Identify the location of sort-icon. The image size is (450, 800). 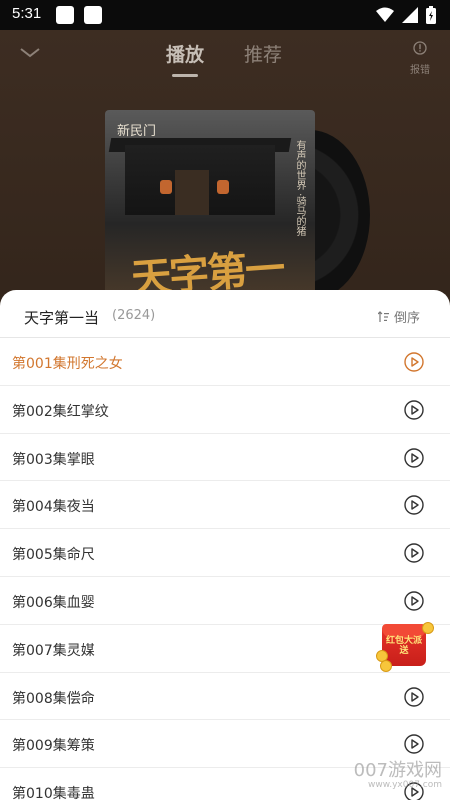
(383, 316).